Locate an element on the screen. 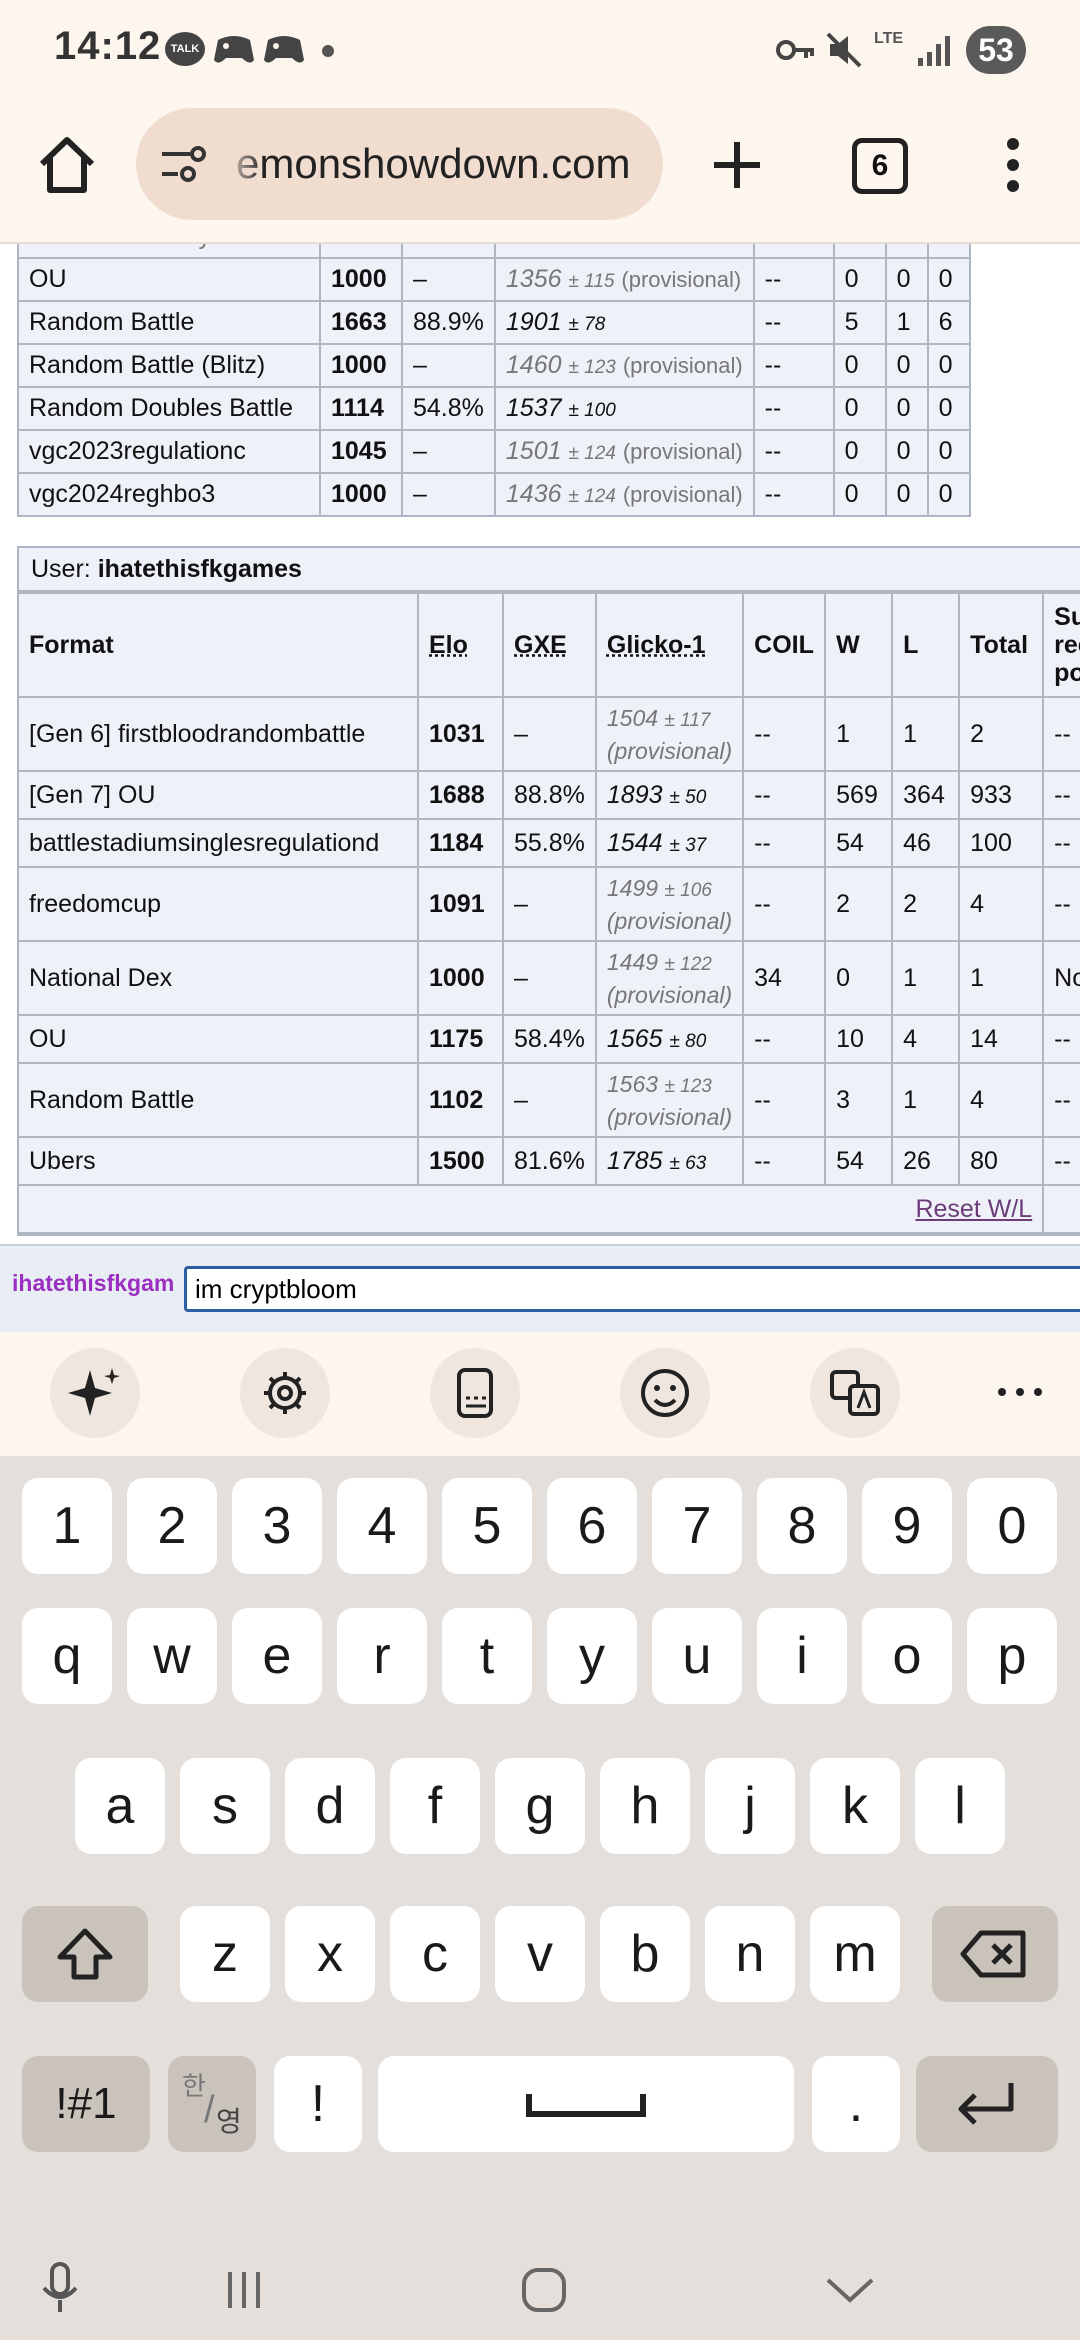 The height and width of the screenshot is (2340, 1080). battery-indicator: 53 is located at coordinates (996, 50).